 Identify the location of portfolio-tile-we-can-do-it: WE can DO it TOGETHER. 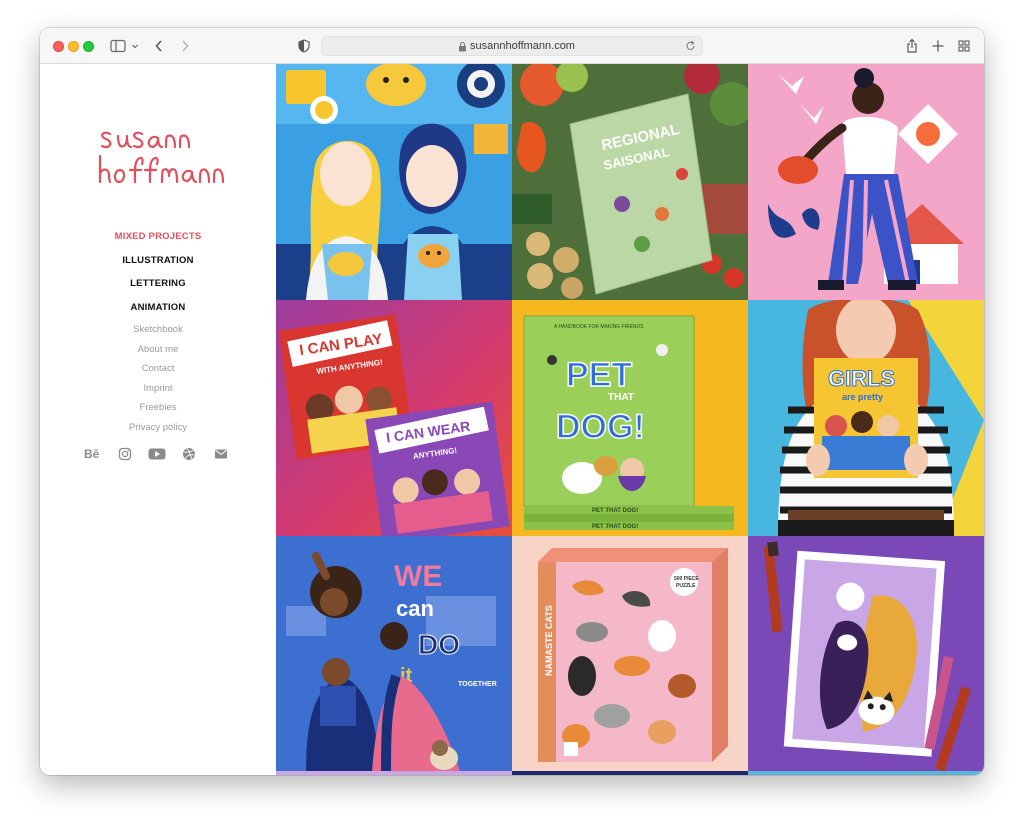
(394, 654).